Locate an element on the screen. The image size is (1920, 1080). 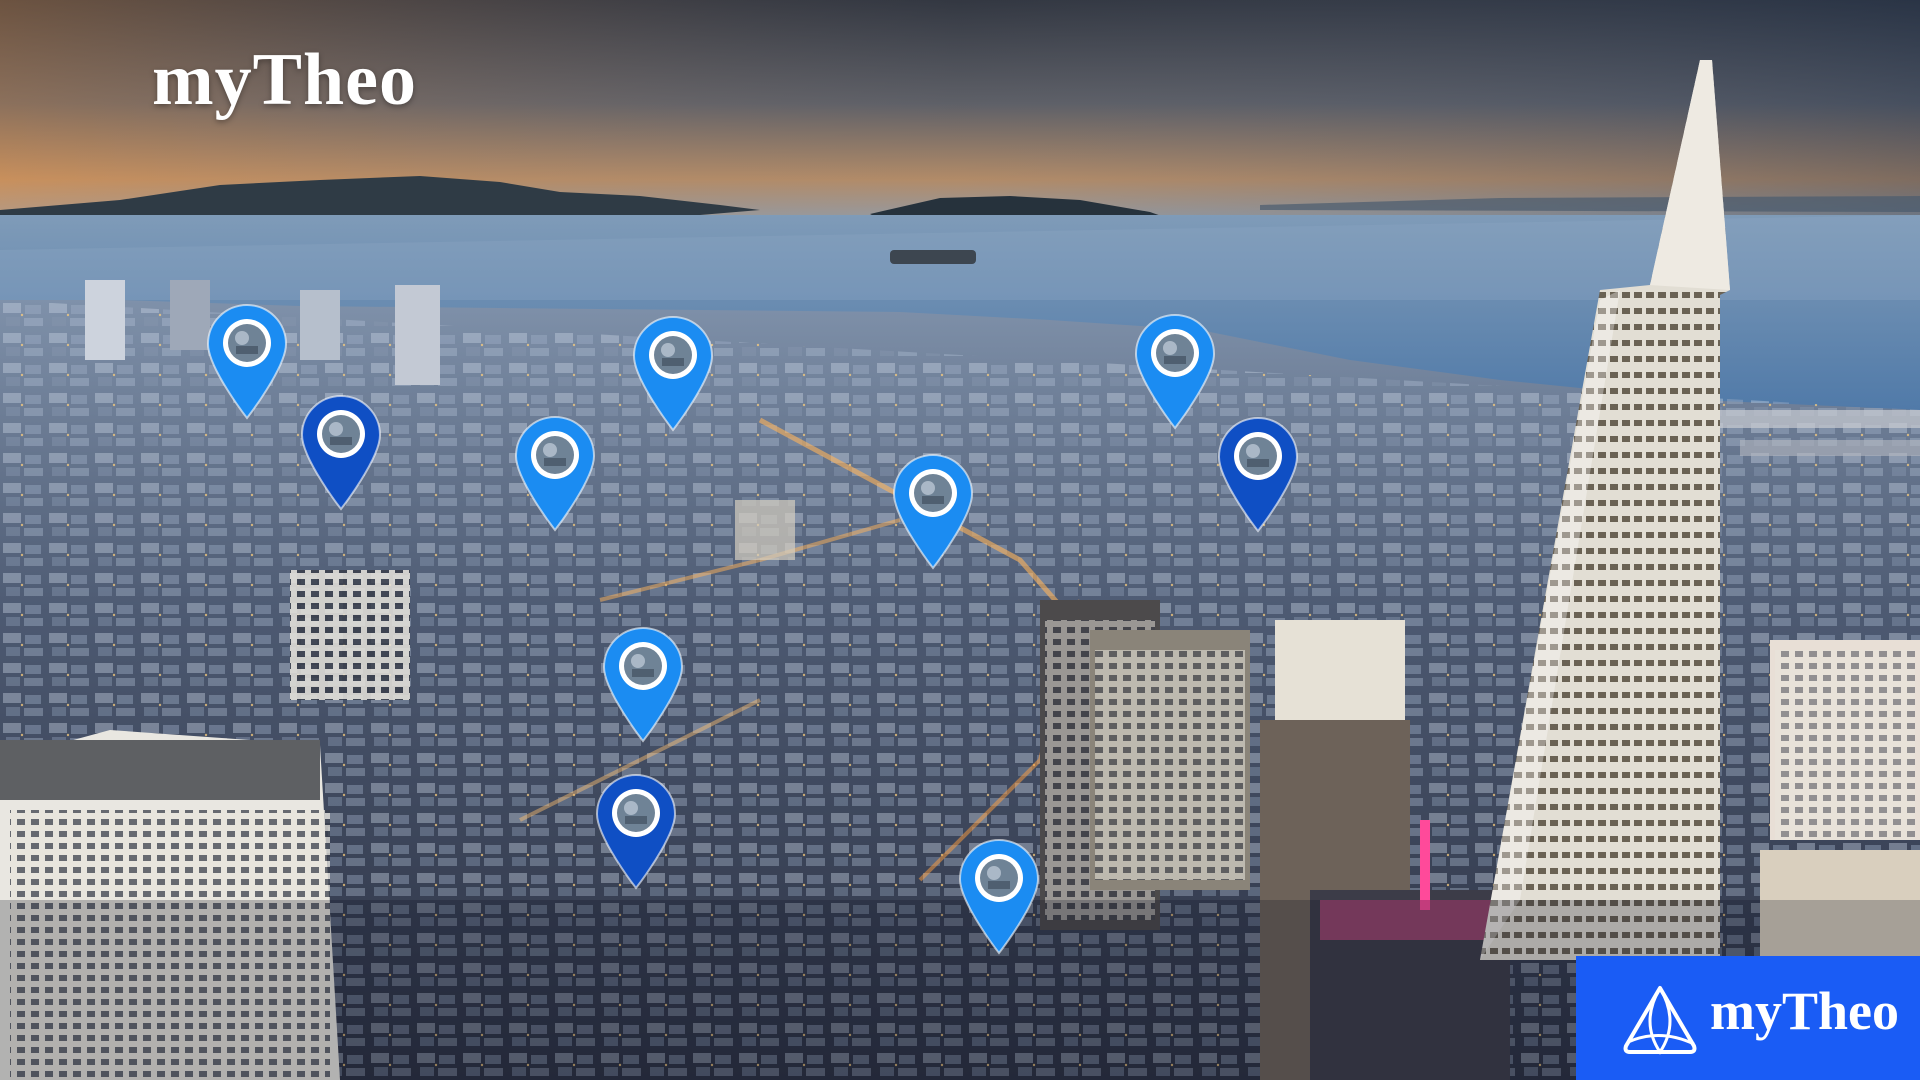
brand-title: myTheo is located at coordinates (284, 80).